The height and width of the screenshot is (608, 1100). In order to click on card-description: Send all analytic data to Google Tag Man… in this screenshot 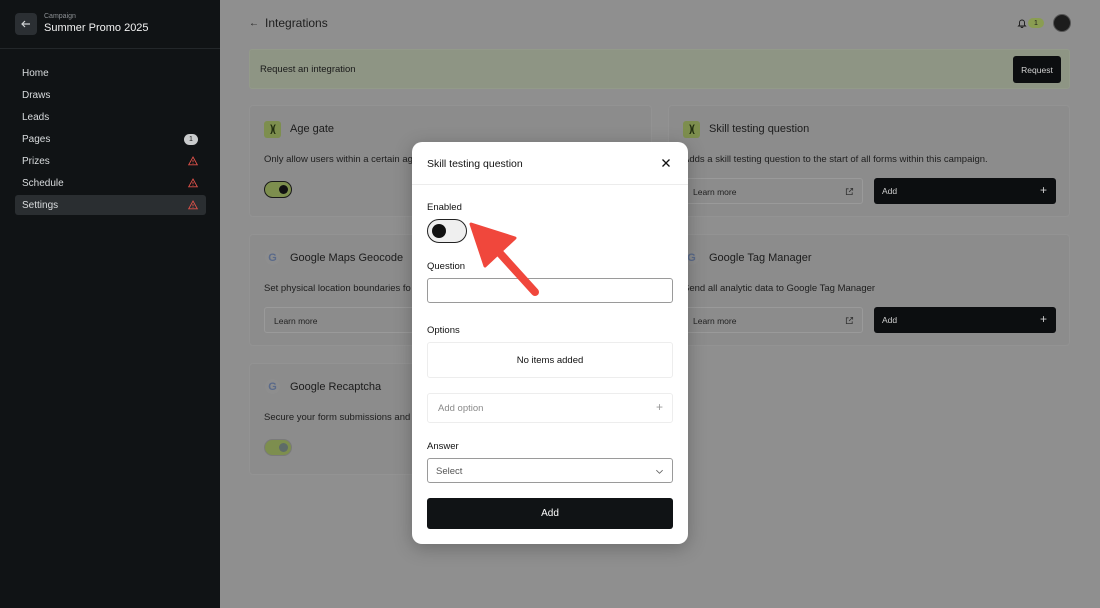, I will do `click(779, 288)`.